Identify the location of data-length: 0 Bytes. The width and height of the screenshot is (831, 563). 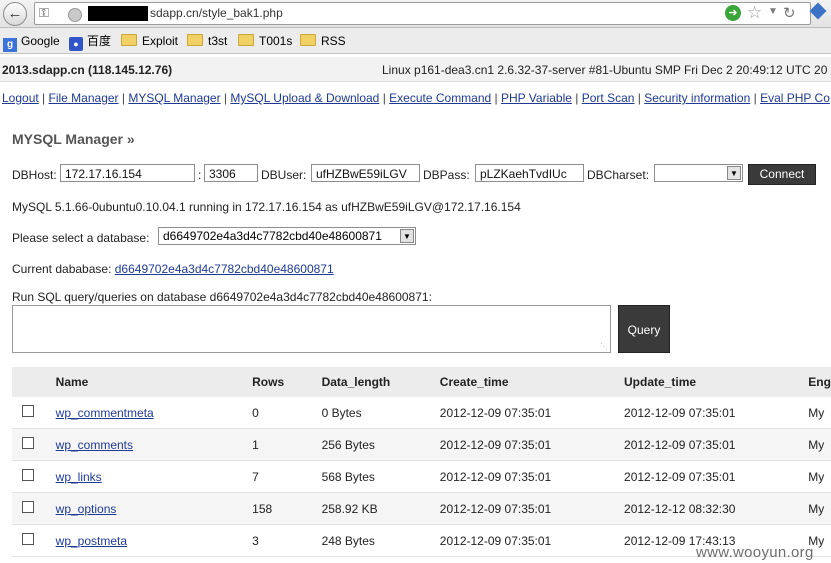
(380, 413).